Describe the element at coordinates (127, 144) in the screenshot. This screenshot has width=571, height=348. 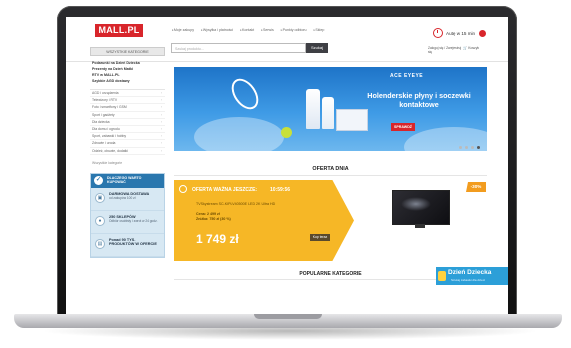
I see `category-item: Zdrowie i uroda` at that location.